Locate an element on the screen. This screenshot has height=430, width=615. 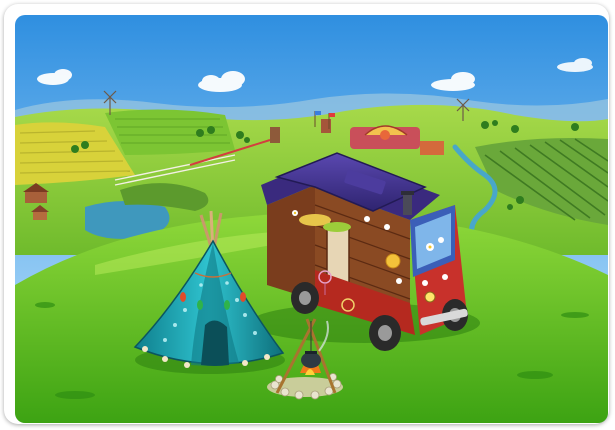
green-field-left is located at coordinates (170, 132).